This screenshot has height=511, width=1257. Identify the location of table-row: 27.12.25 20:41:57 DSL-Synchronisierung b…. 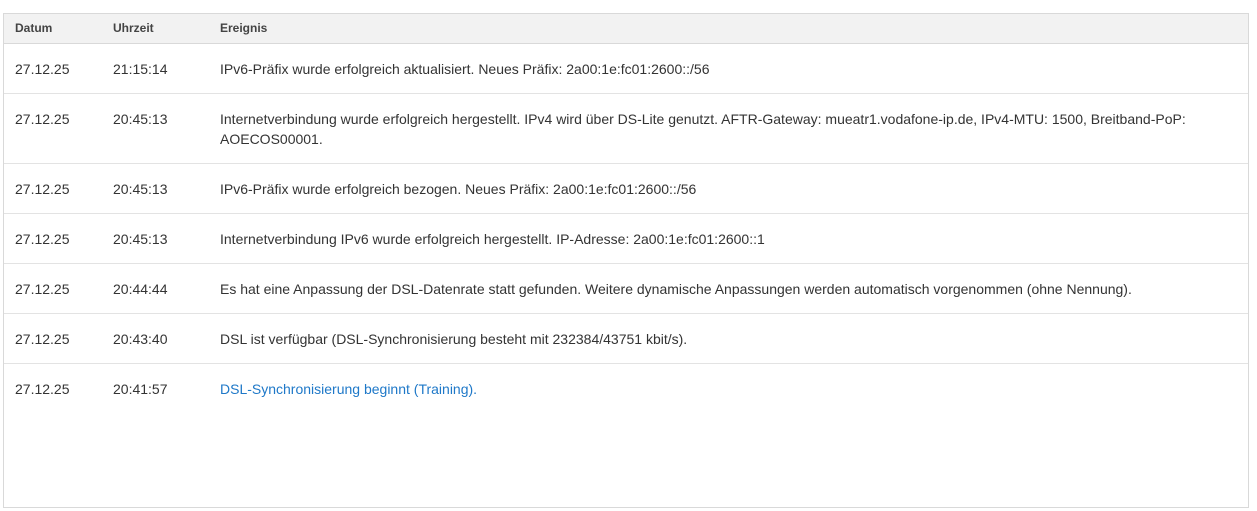
(626, 388).